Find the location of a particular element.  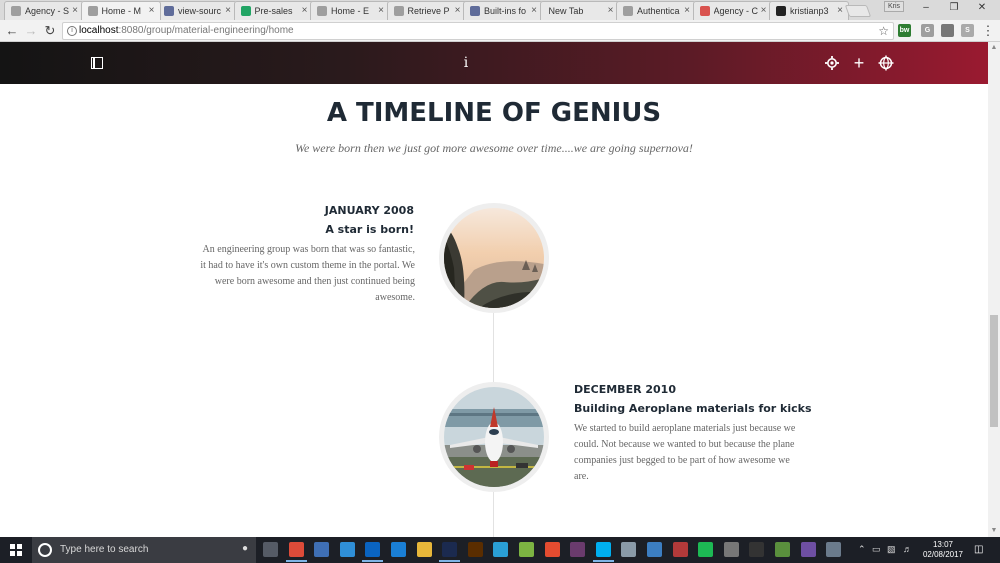

tray-network-icon: ▧ is located at coordinates (891, 549).